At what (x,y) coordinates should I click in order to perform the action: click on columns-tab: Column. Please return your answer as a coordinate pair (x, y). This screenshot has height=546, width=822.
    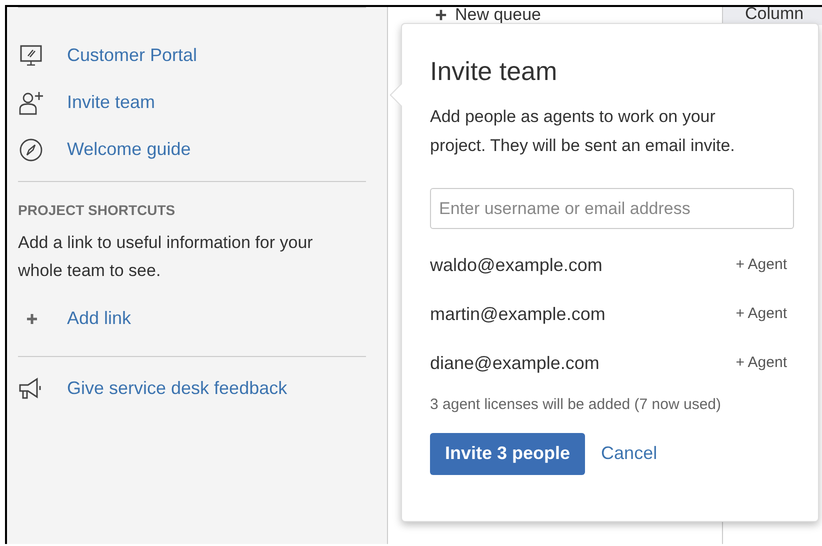
    Looking at the image, I should click on (772, 16).